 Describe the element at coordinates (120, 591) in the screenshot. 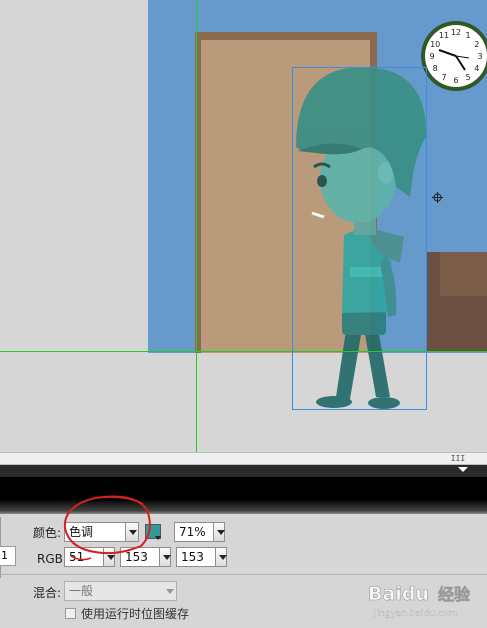

I see `blend-mode-select: 一般` at that location.